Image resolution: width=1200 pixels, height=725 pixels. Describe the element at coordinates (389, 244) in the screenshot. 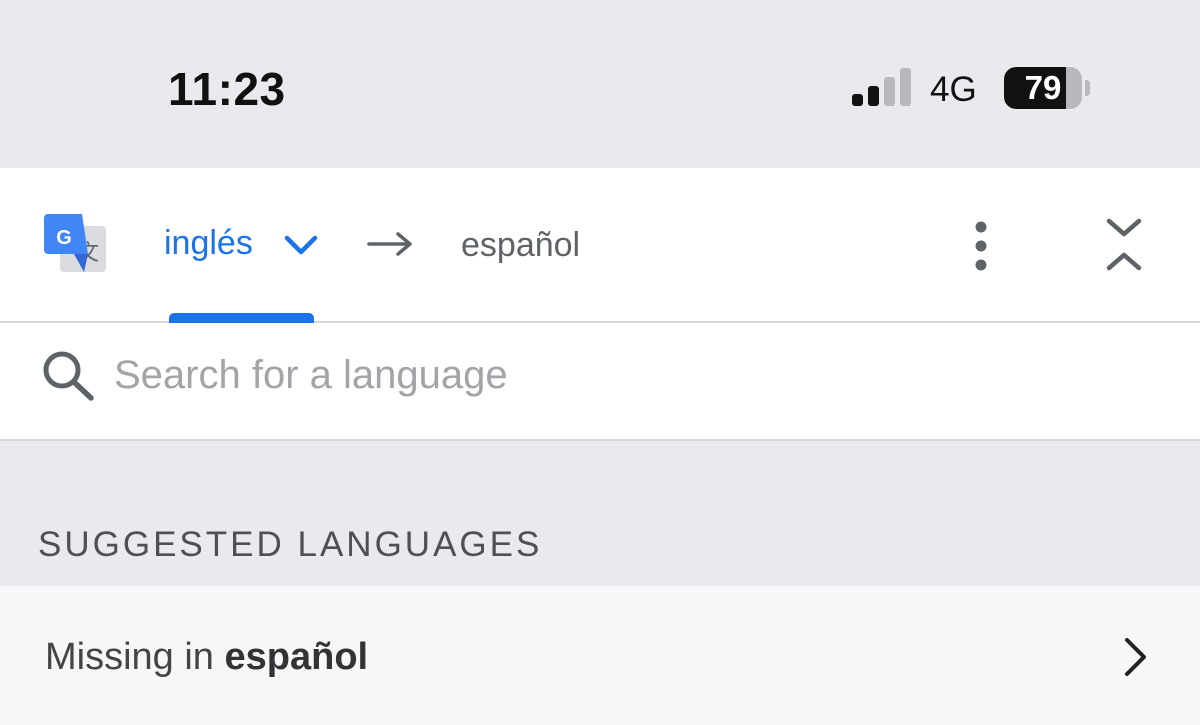

I see `right-arrow-icon` at that location.